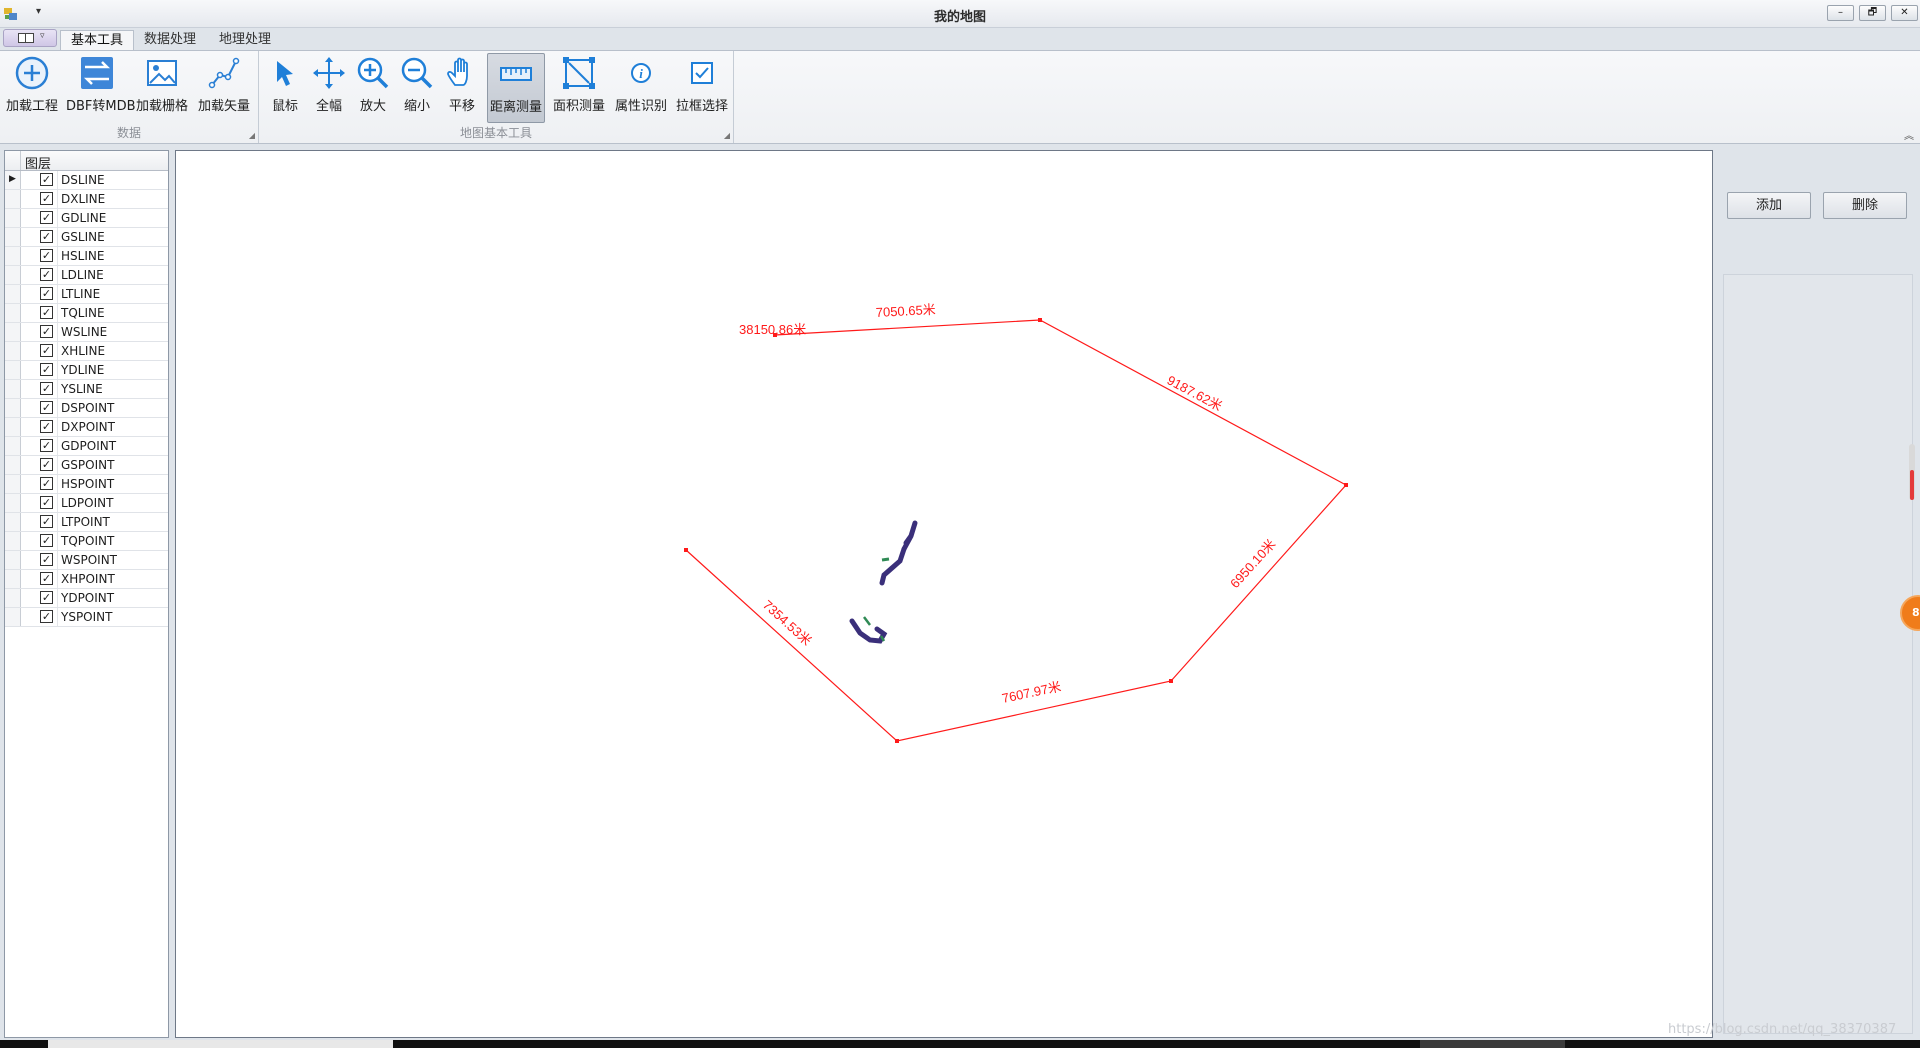 The height and width of the screenshot is (1048, 1920). What do you see at coordinates (86, 427) in the screenshot?
I see `layer-row: ✓ DXPOINT` at bounding box center [86, 427].